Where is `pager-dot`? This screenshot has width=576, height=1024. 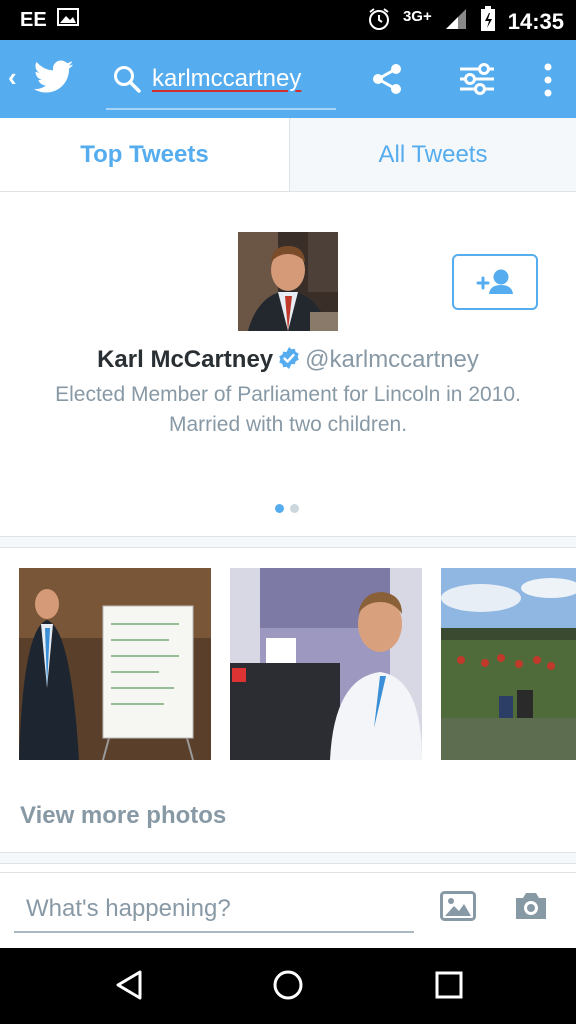
pager-dot is located at coordinates (294, 508).